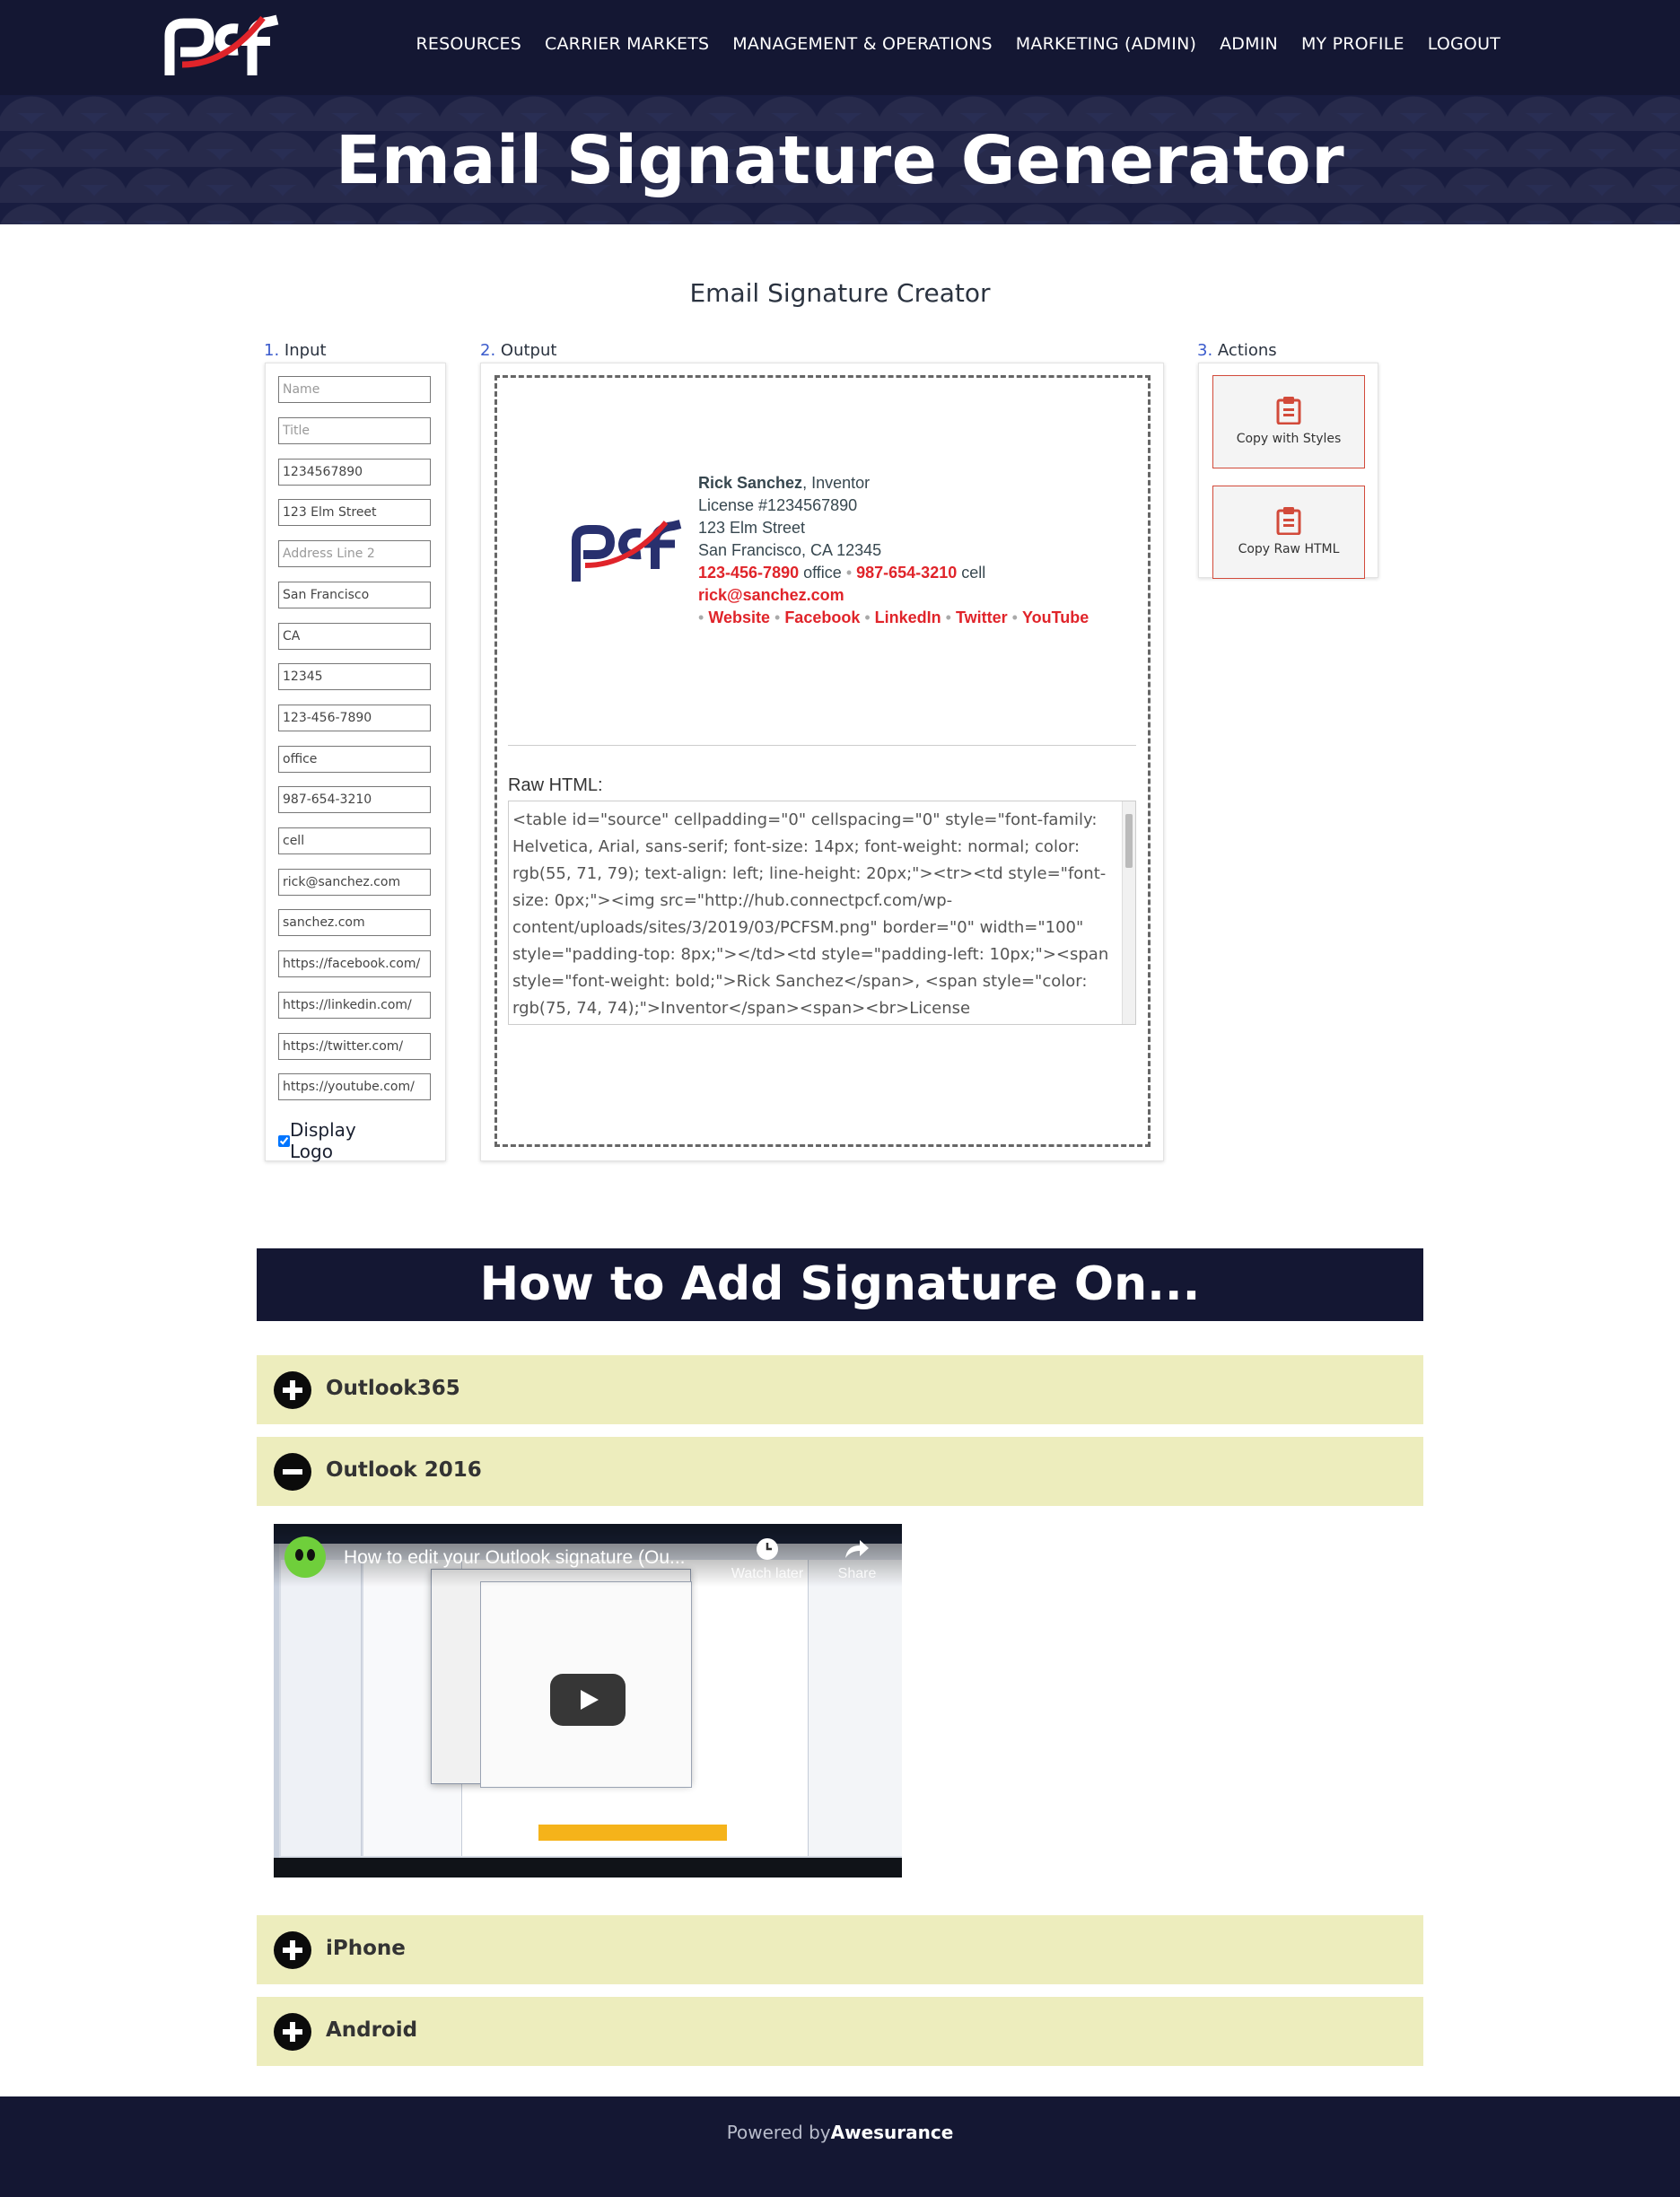 Image resolution: width=1680 pixels, height=2197 pixels. I want to click on play-button, so click(588, 1700).